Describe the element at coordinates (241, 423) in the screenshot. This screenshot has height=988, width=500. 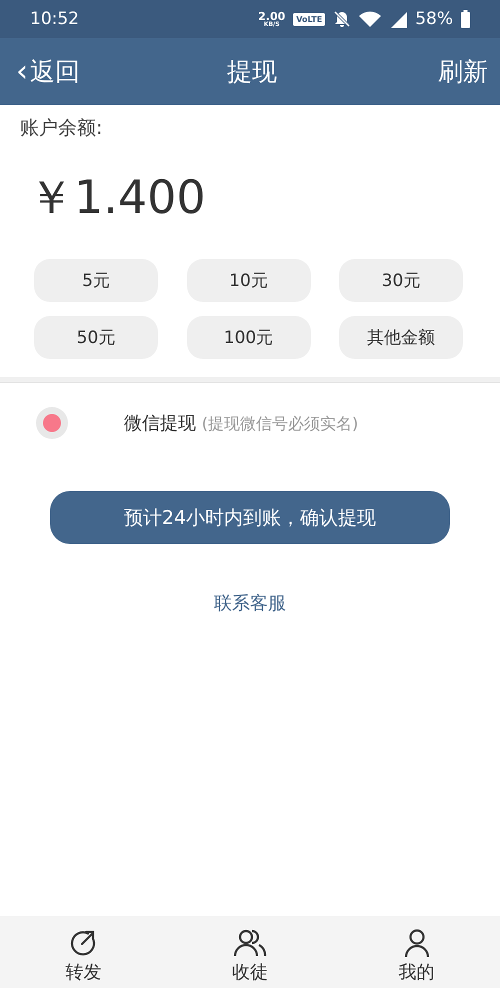
I see `method-label: 微信提现 (提现微信号必须实名)` at that location.